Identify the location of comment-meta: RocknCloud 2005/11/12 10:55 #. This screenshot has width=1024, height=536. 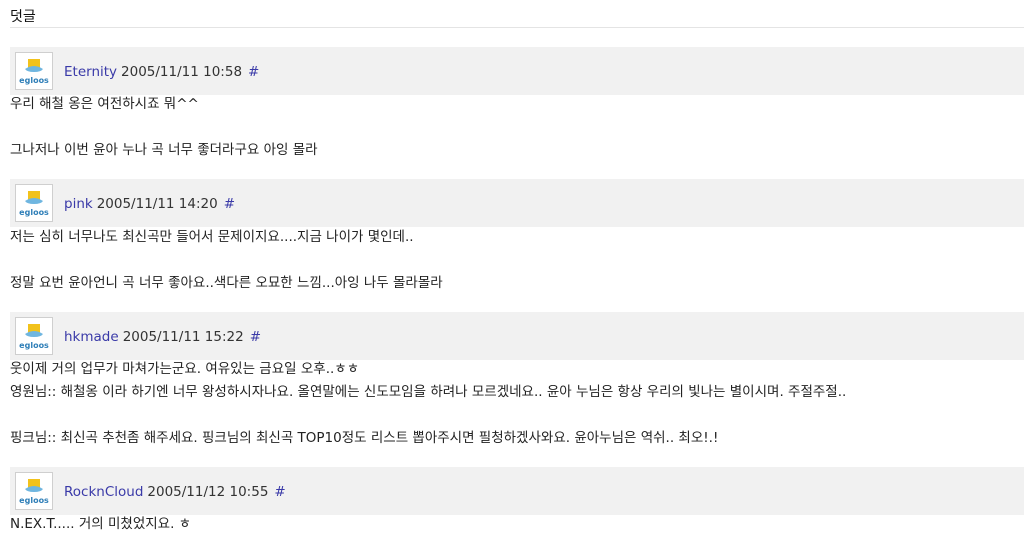
(175, 492).